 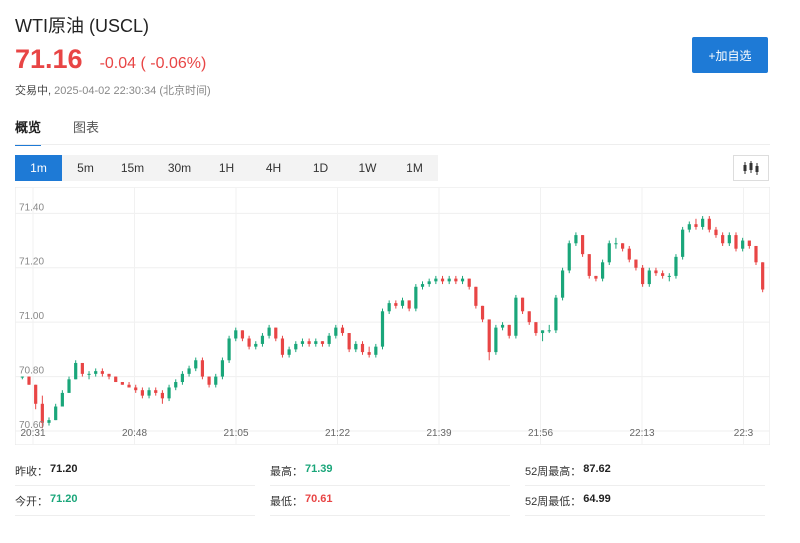 What do you see at coordinates (132, 168) in the screenshot?
I see `interval-15m: 15m` at bounding box center [132, 168].